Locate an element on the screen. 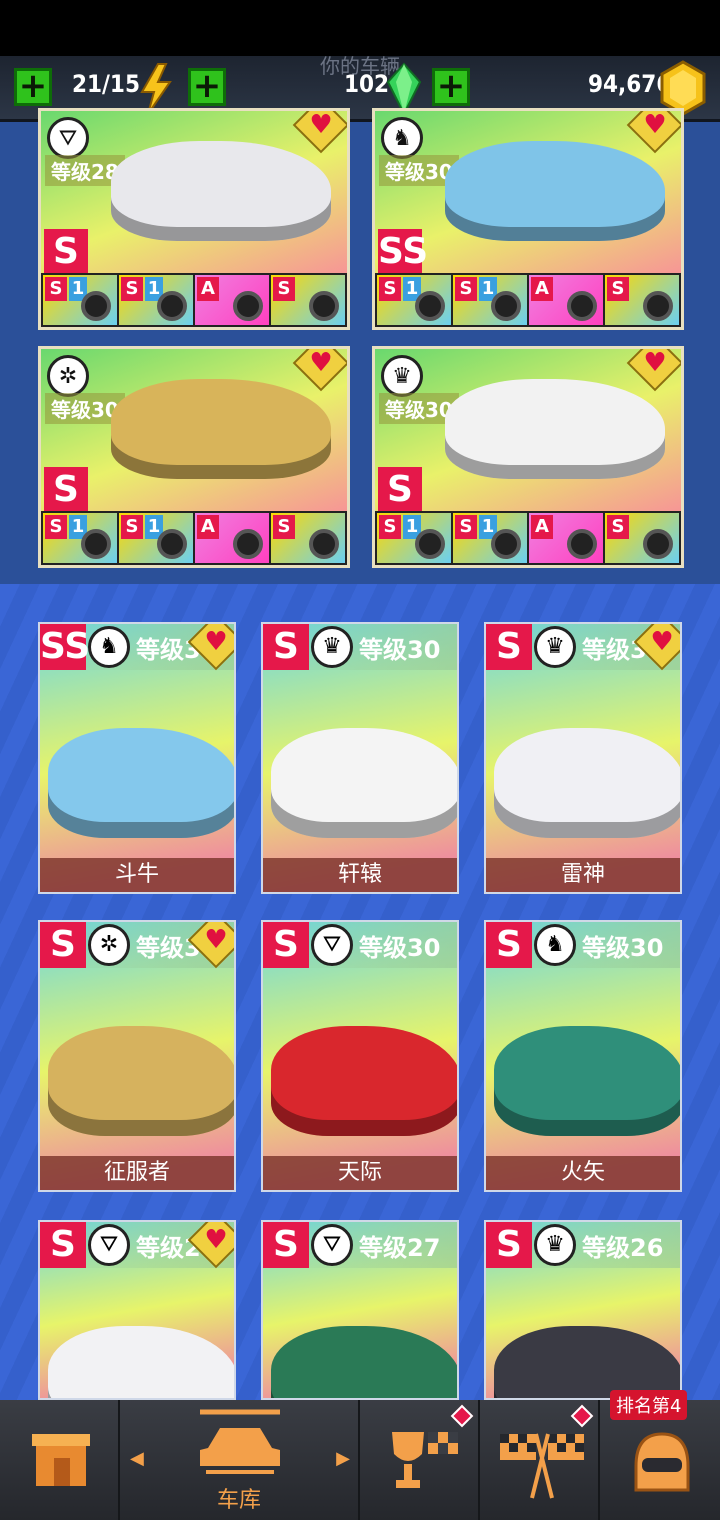 The image size is (720, 1520). car-tile: S ♛ 等级26 is located at coordinates (583, 1310).